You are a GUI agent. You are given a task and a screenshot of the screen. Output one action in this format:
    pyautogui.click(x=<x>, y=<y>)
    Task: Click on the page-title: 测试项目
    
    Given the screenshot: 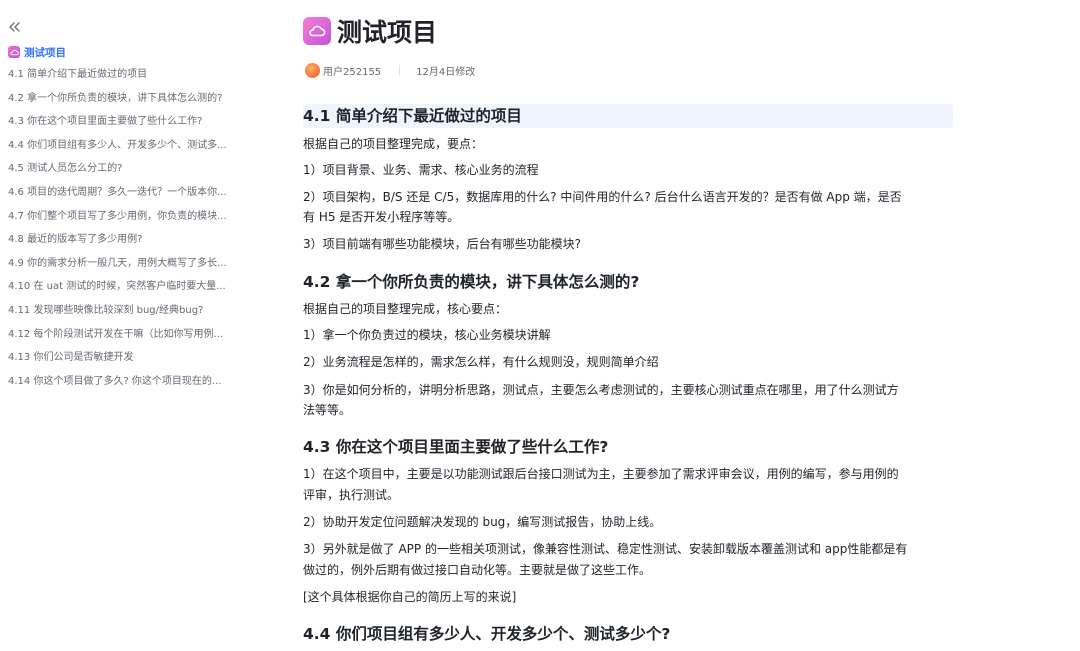 What is the action you would take?
    pyautogui.click(x=387, y=32)
    